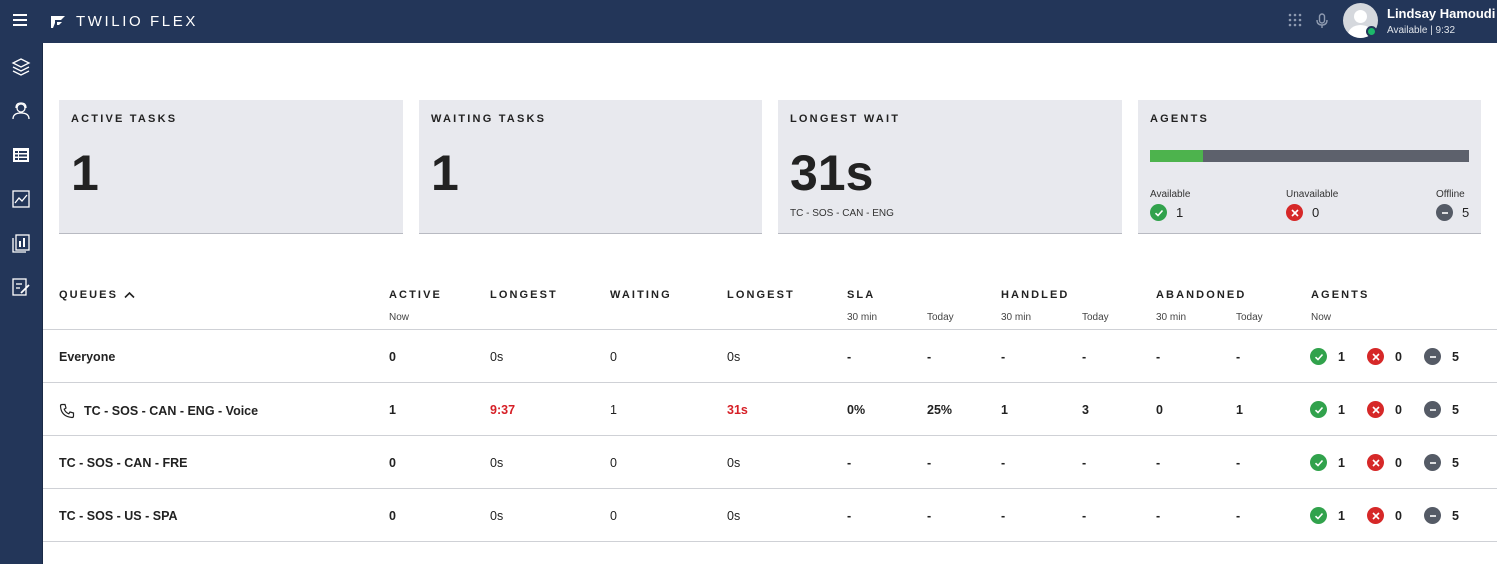 This screenshot has height=564, width=1497. Describe the element at coordinates (67, 411) in the screenshot. I see `phone-icon` at that location.